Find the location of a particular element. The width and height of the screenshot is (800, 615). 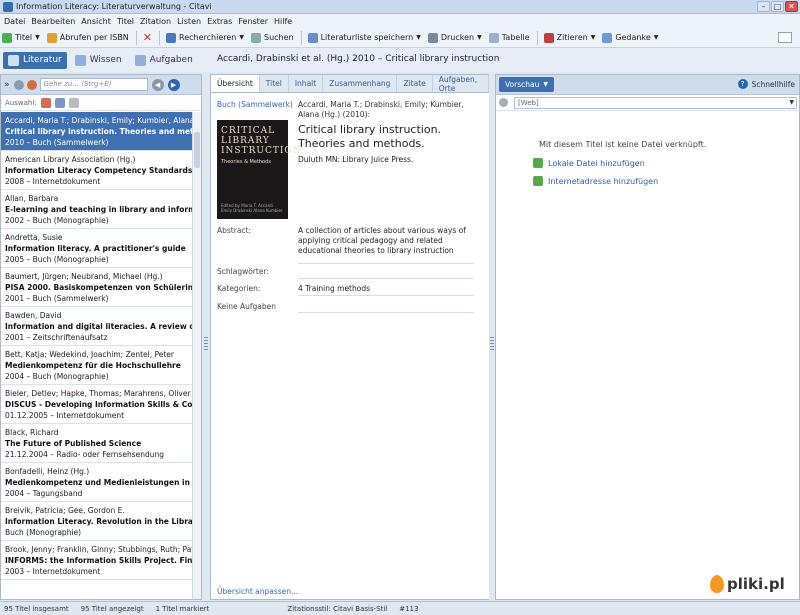

plus-icon is located at coordinates (7, 37).